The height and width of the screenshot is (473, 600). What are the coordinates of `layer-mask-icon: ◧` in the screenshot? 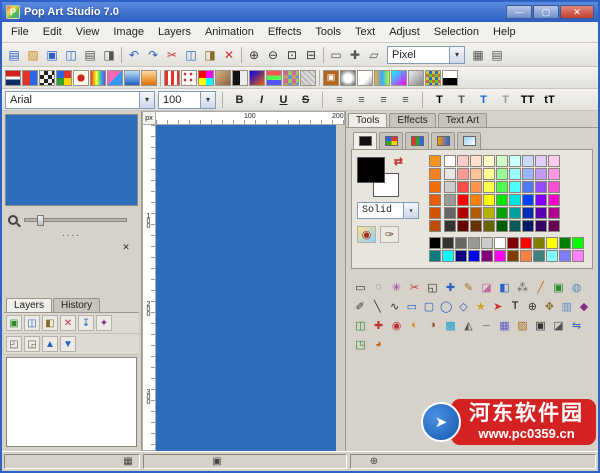 It's located at (50, 323).